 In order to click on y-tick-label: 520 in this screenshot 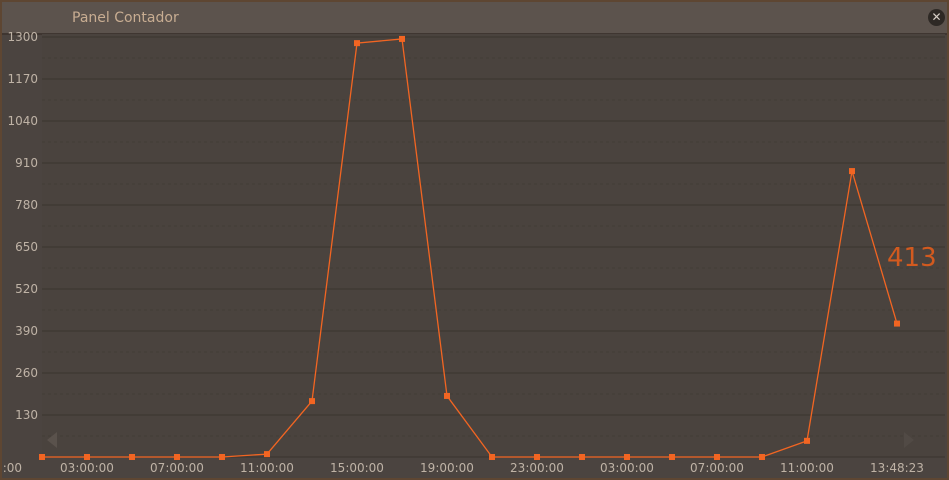, I will do `click(26, 289)`.